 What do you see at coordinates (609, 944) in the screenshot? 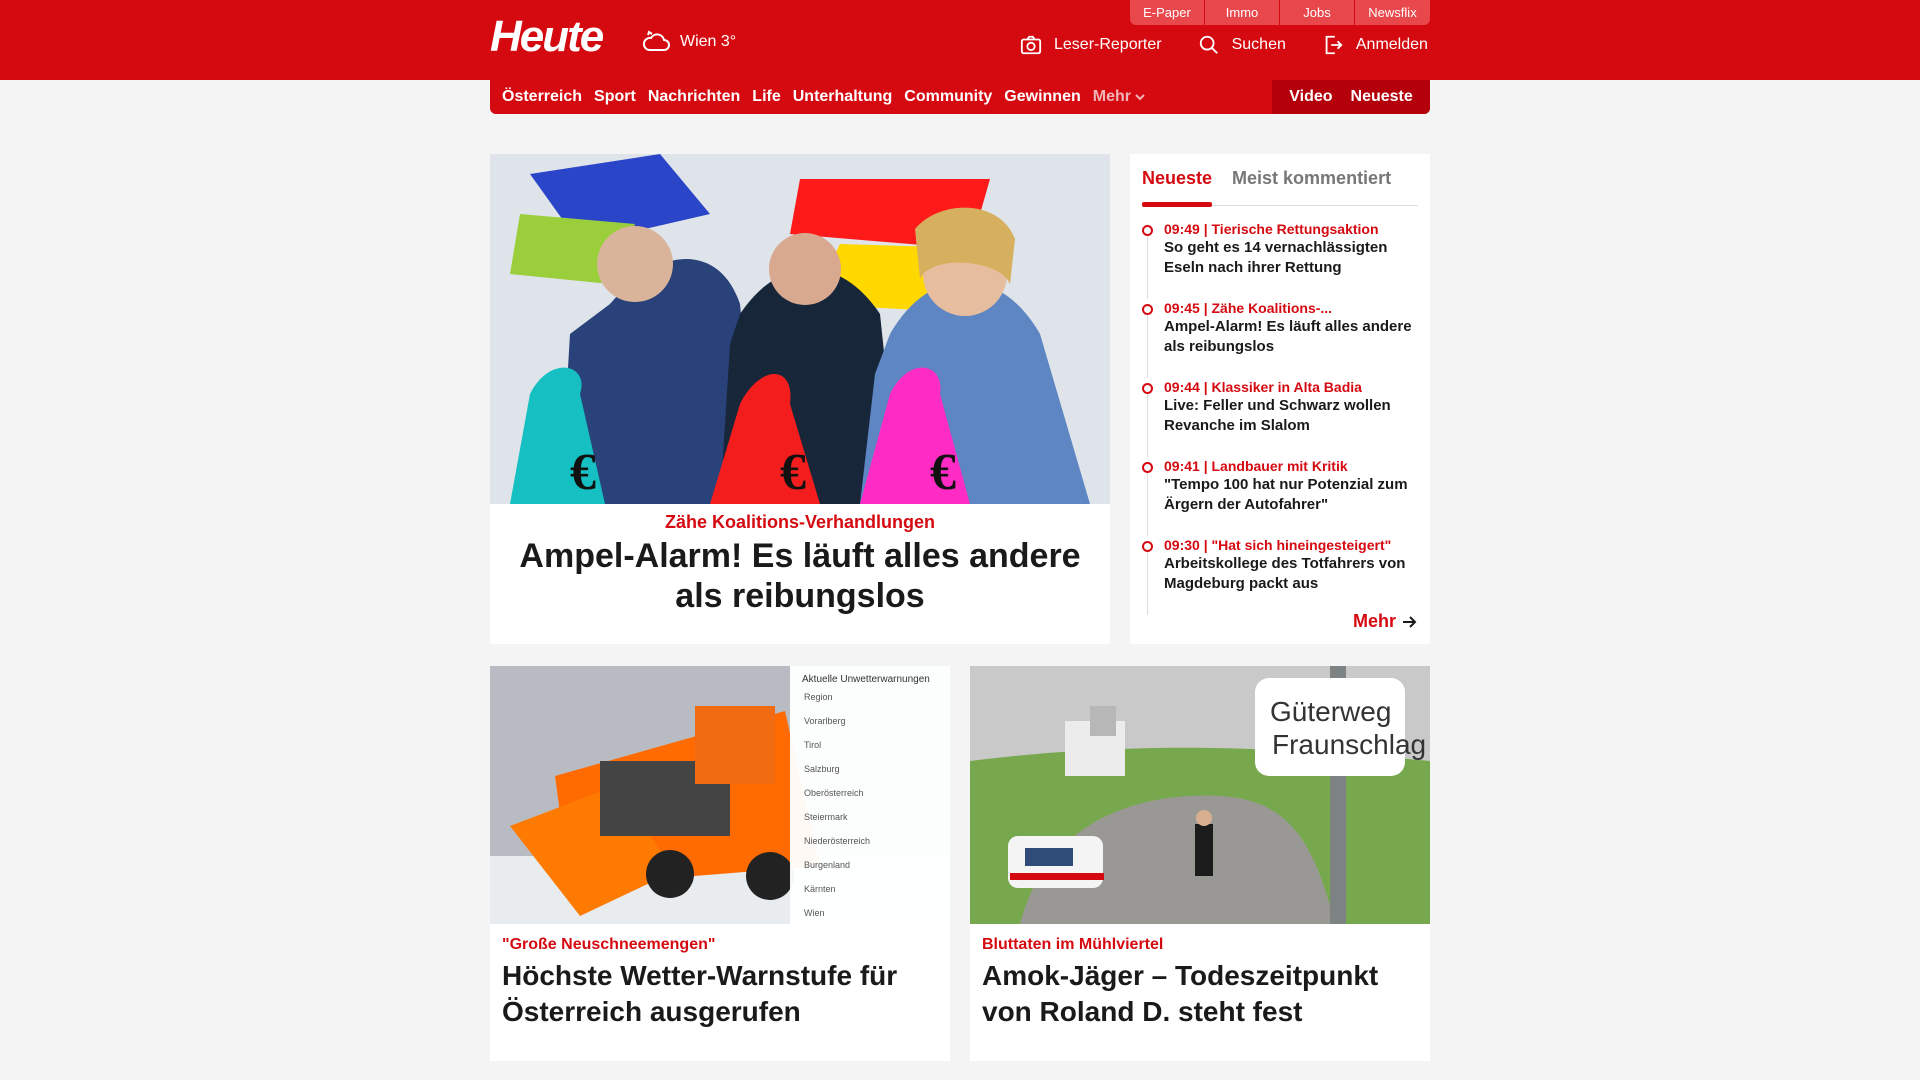
I see `card-kicker: "Große Neuschneemengen"` at bounding box center [609, 944].